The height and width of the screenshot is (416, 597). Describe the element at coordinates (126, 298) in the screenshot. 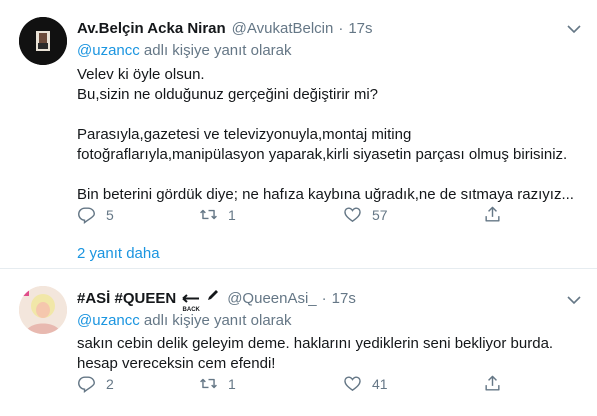

I see `display-name: #ASİ #QUEEN` at that location.